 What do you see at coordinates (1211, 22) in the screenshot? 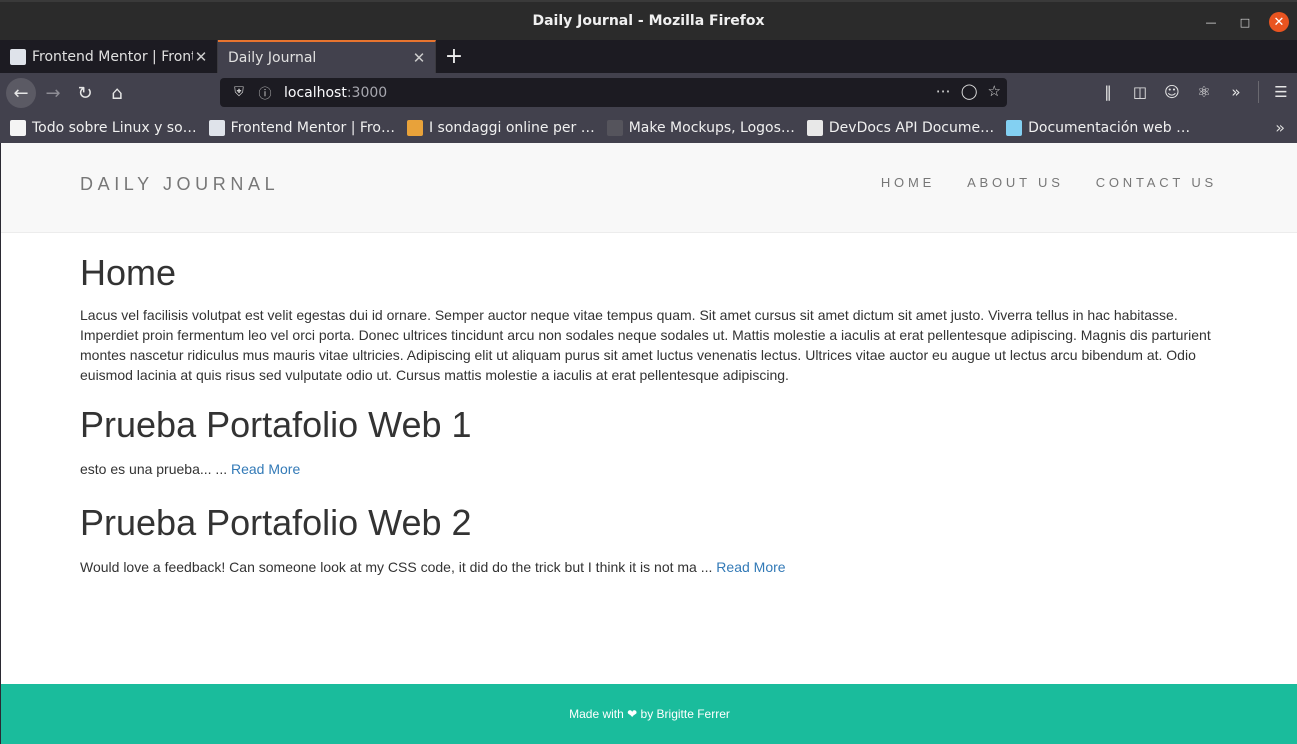
I see `minimize-icon: —` at bounding box center [1211, 22].